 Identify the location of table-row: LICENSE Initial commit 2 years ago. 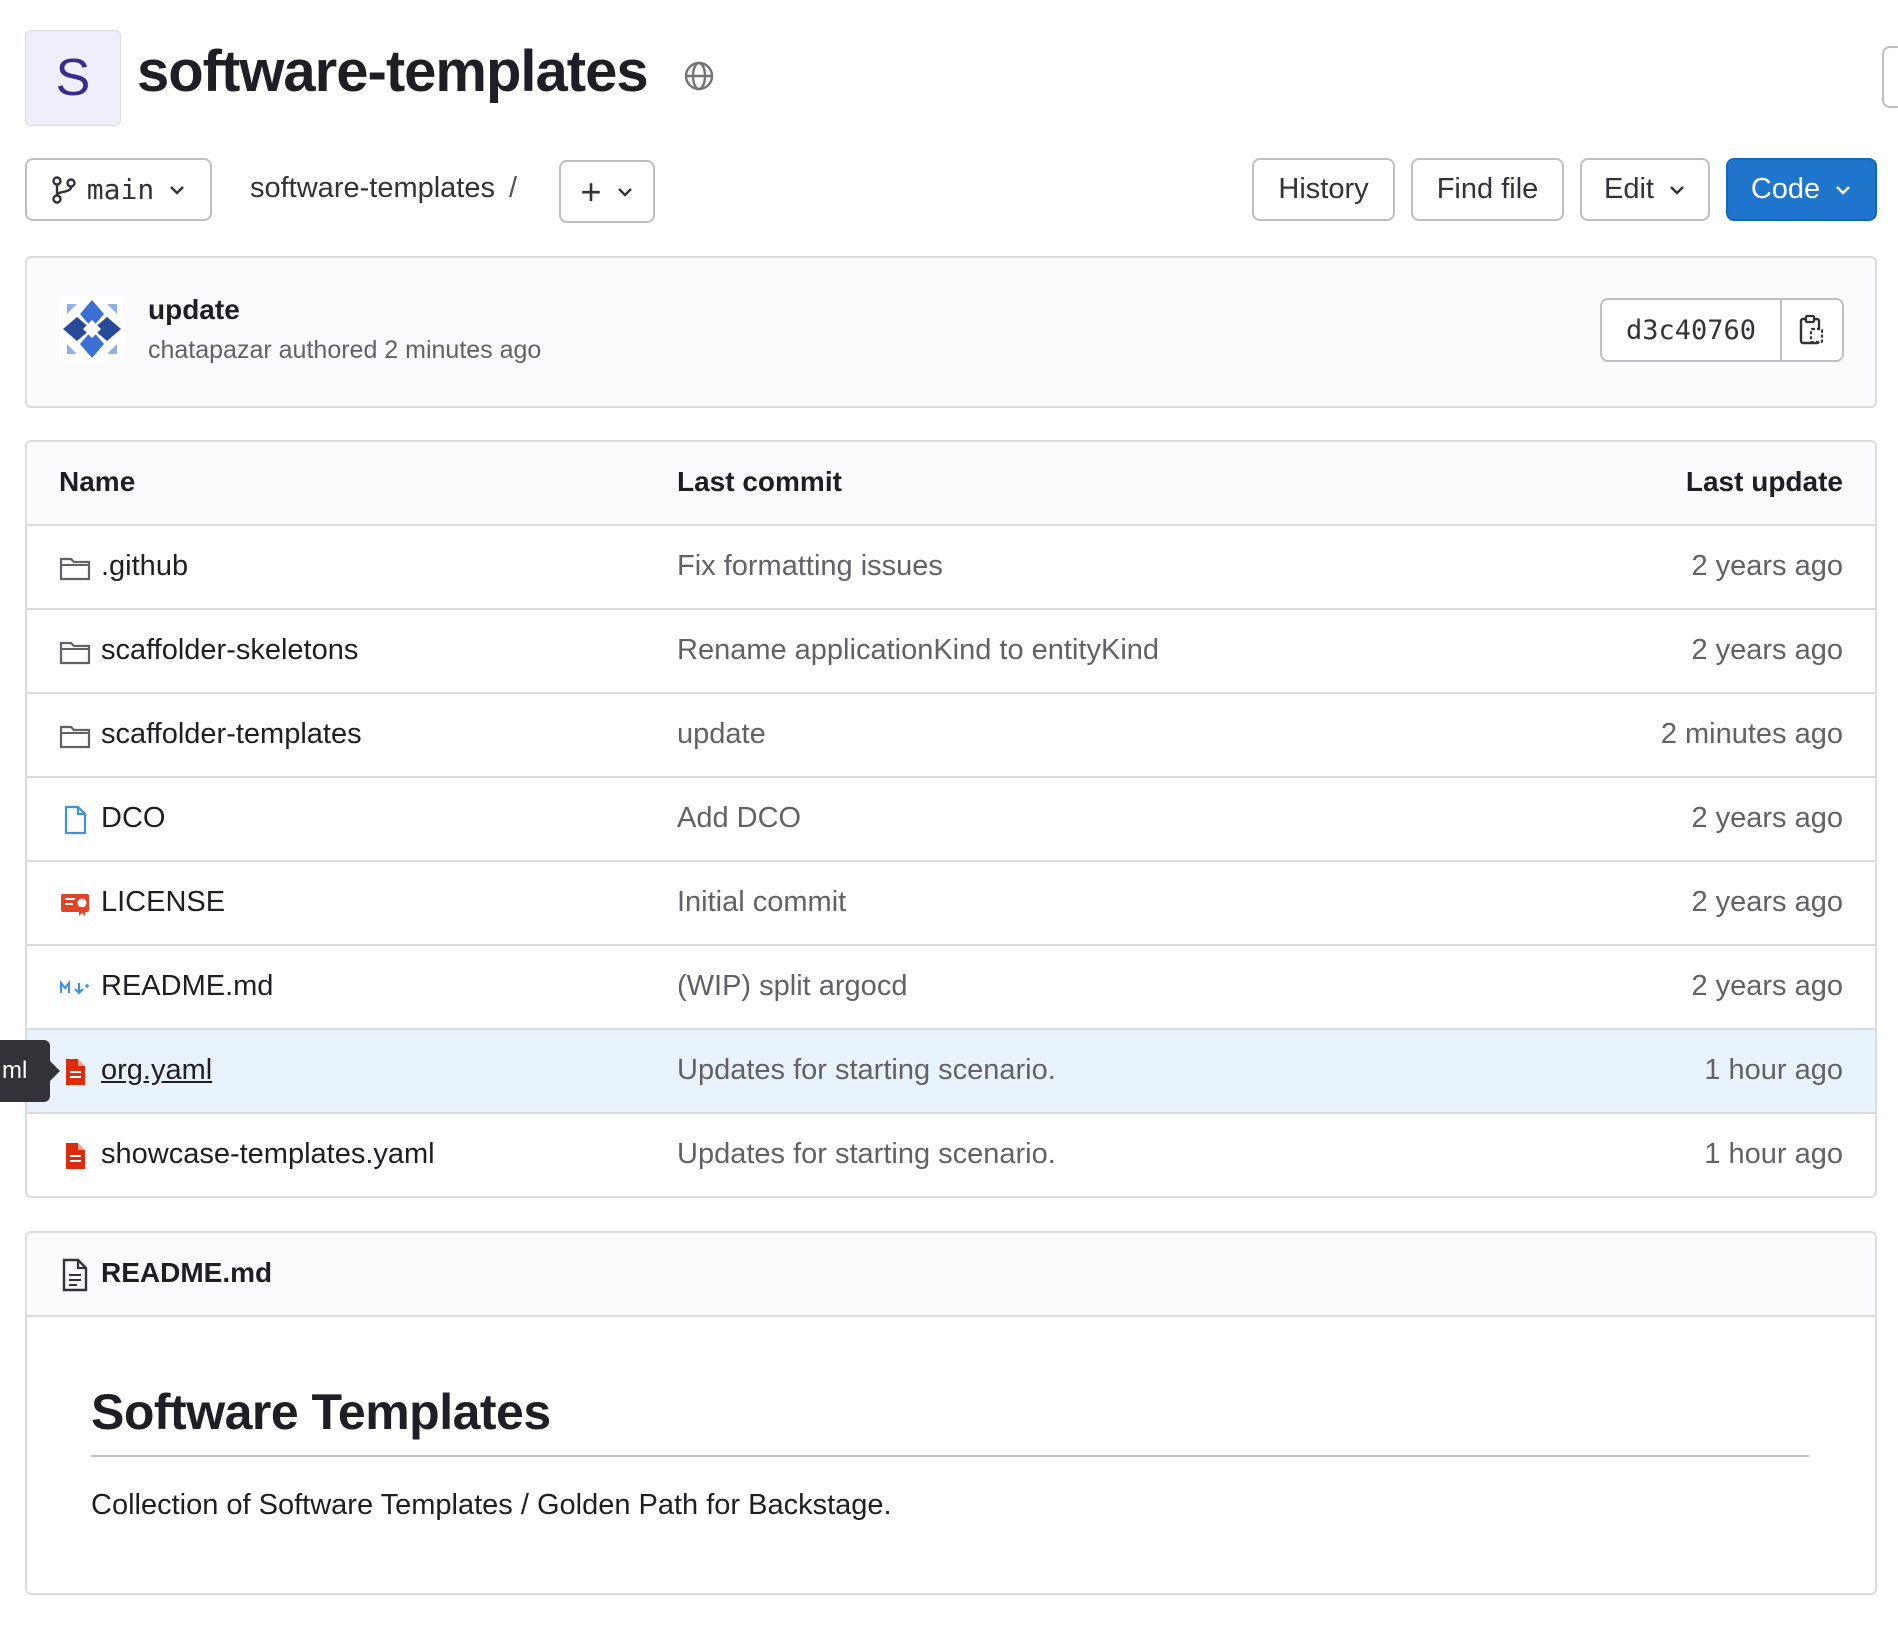
(951, 904).